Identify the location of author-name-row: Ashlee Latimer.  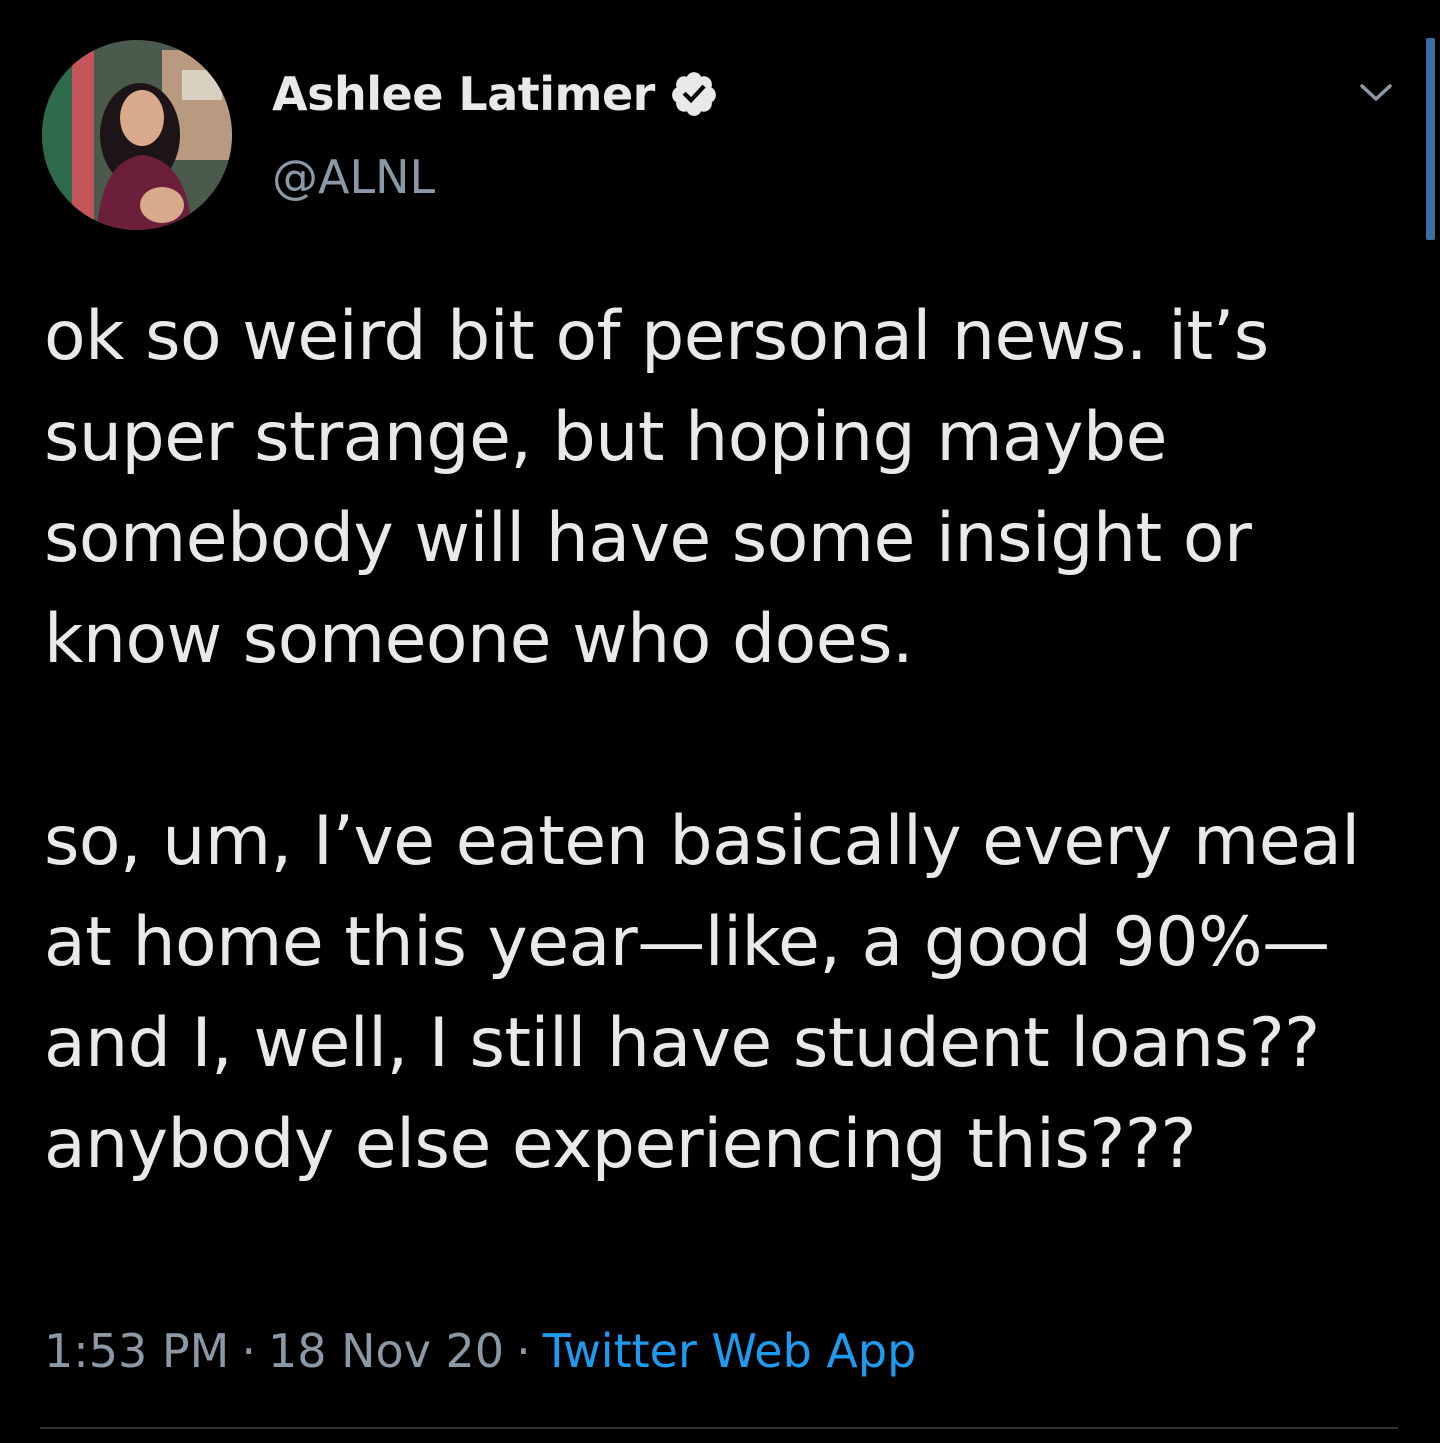
(495, 94).